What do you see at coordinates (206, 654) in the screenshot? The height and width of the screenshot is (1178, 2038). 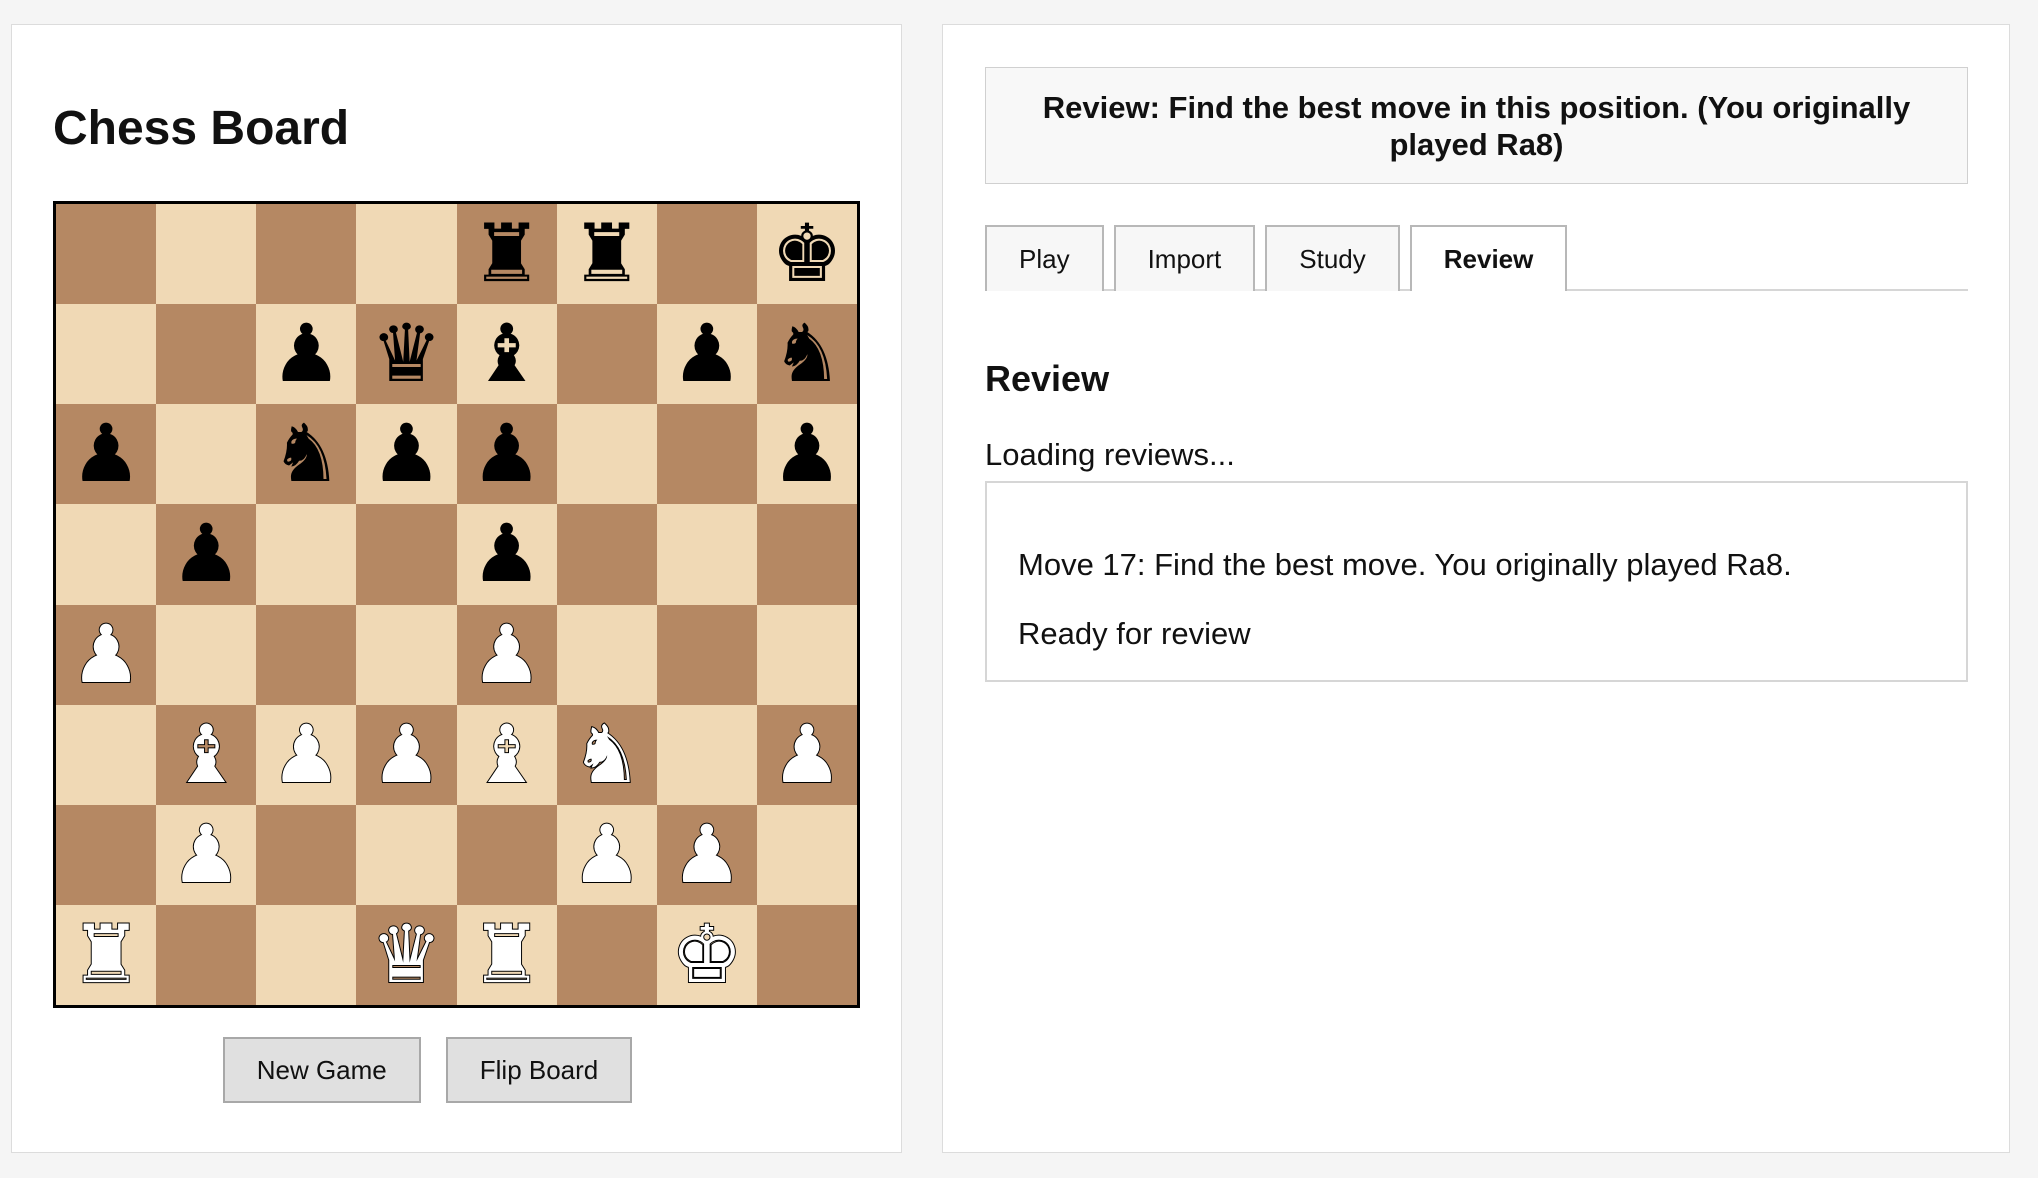 I see `square-b4` at bounding box center [206, 654].